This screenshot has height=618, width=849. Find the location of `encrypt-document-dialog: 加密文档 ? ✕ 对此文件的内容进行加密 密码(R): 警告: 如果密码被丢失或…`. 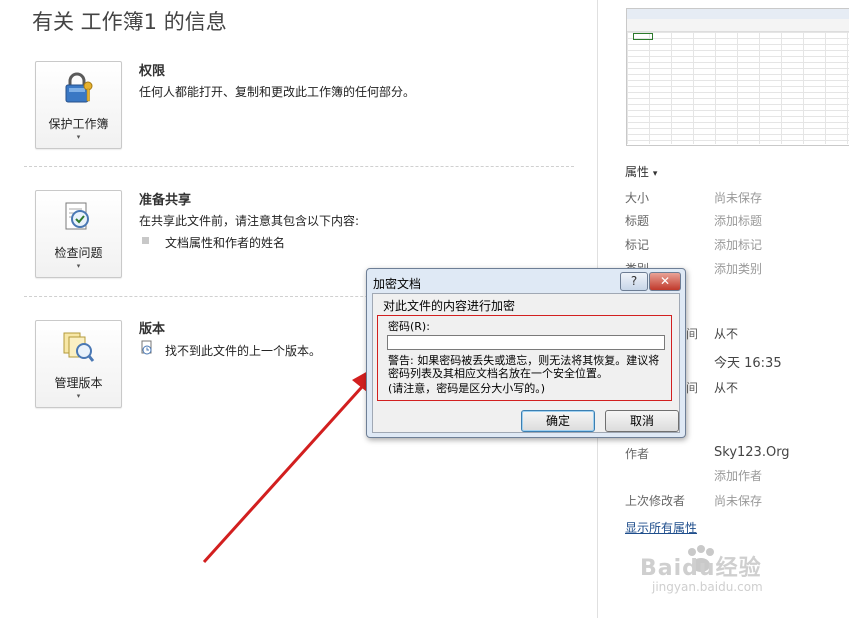

encrypt-document-dialog: 加密文档 ? ✕ 对此文件的内容进行加密 密码(R): 警告: 如果密码被丢失或… is located at coordinates (526, 353).